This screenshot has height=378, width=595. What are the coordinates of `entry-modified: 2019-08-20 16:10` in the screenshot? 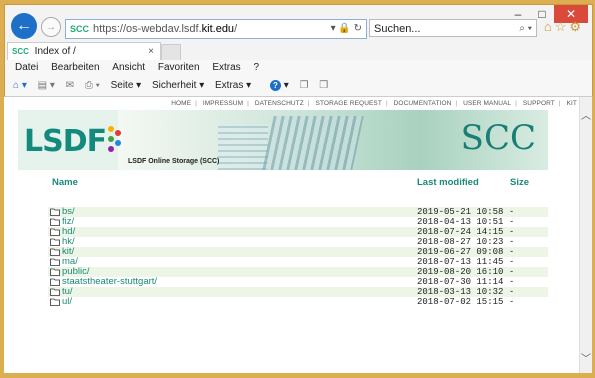 It's located at (460, 272).